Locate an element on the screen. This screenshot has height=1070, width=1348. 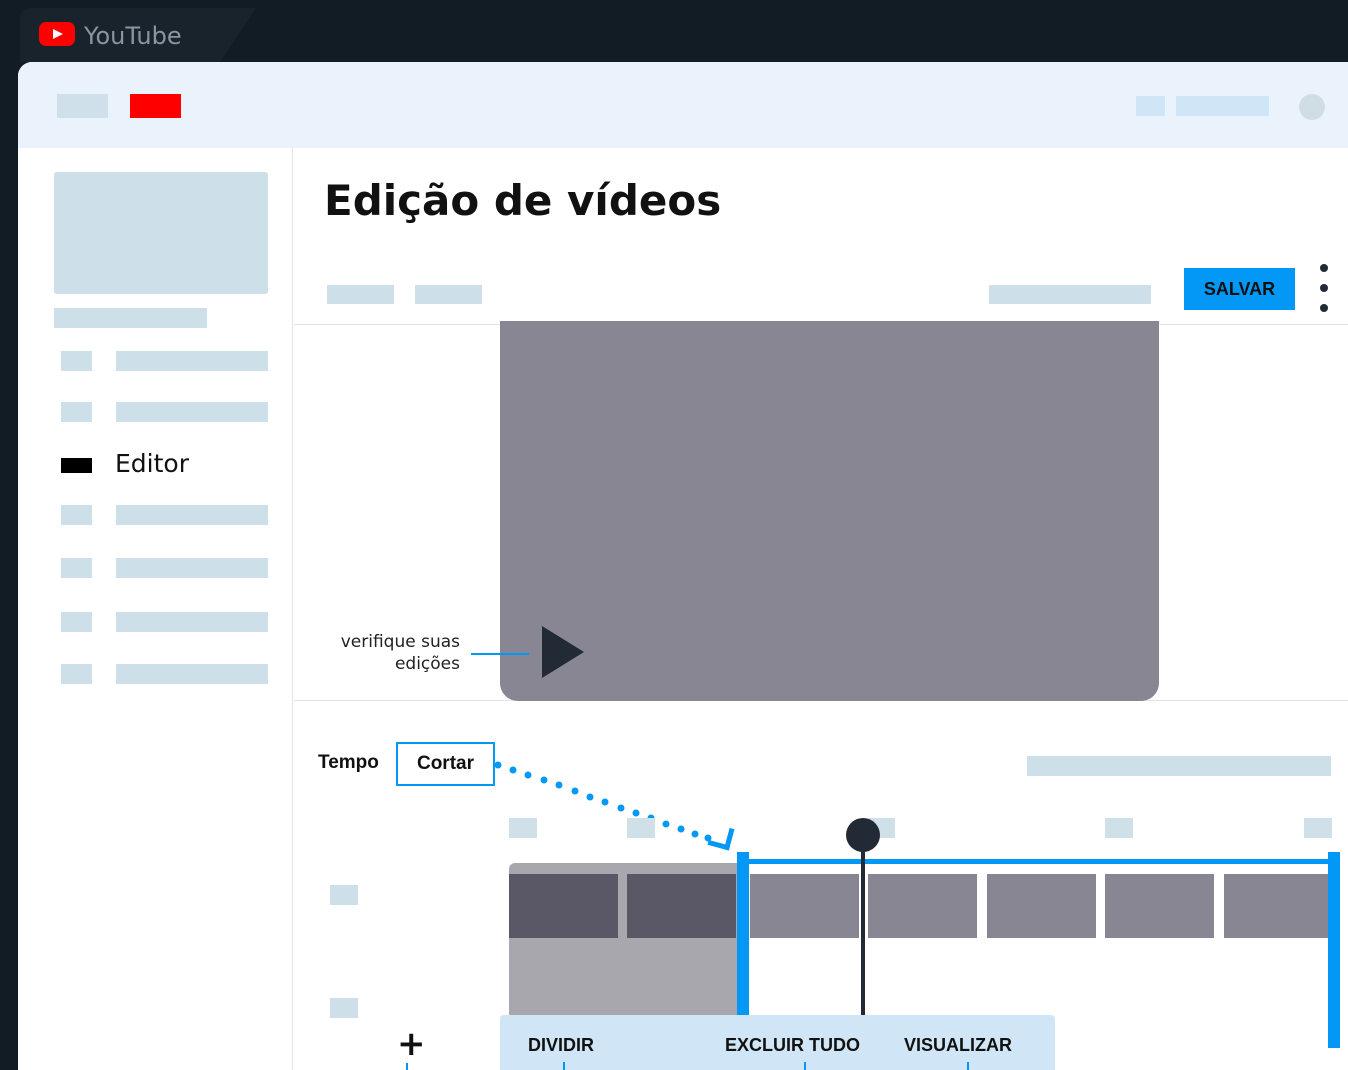
youtube-logo is located at coordinates (155, 106).